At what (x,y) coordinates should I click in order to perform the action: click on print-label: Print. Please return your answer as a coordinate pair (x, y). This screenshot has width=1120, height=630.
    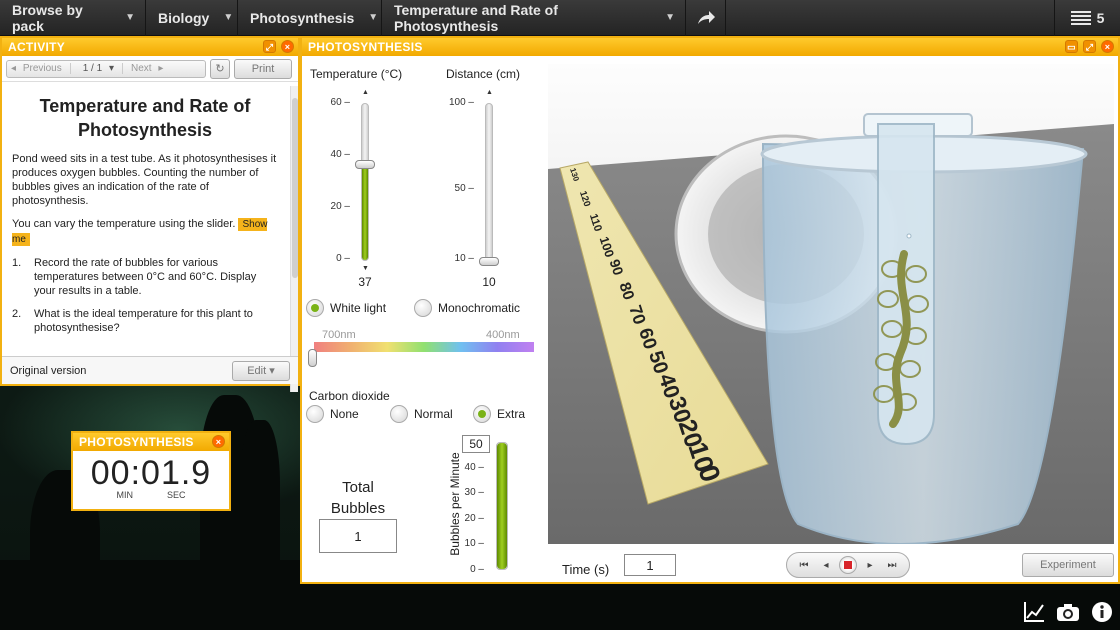
    Looking at the image, I should click on (263, 68).